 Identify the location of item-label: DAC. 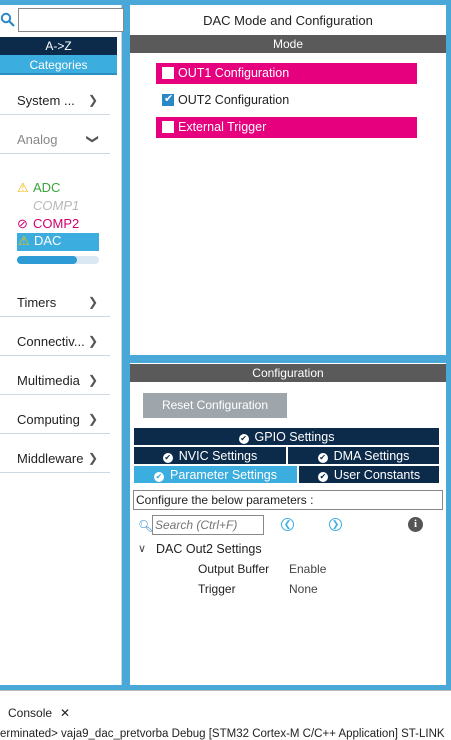
(48, 240).